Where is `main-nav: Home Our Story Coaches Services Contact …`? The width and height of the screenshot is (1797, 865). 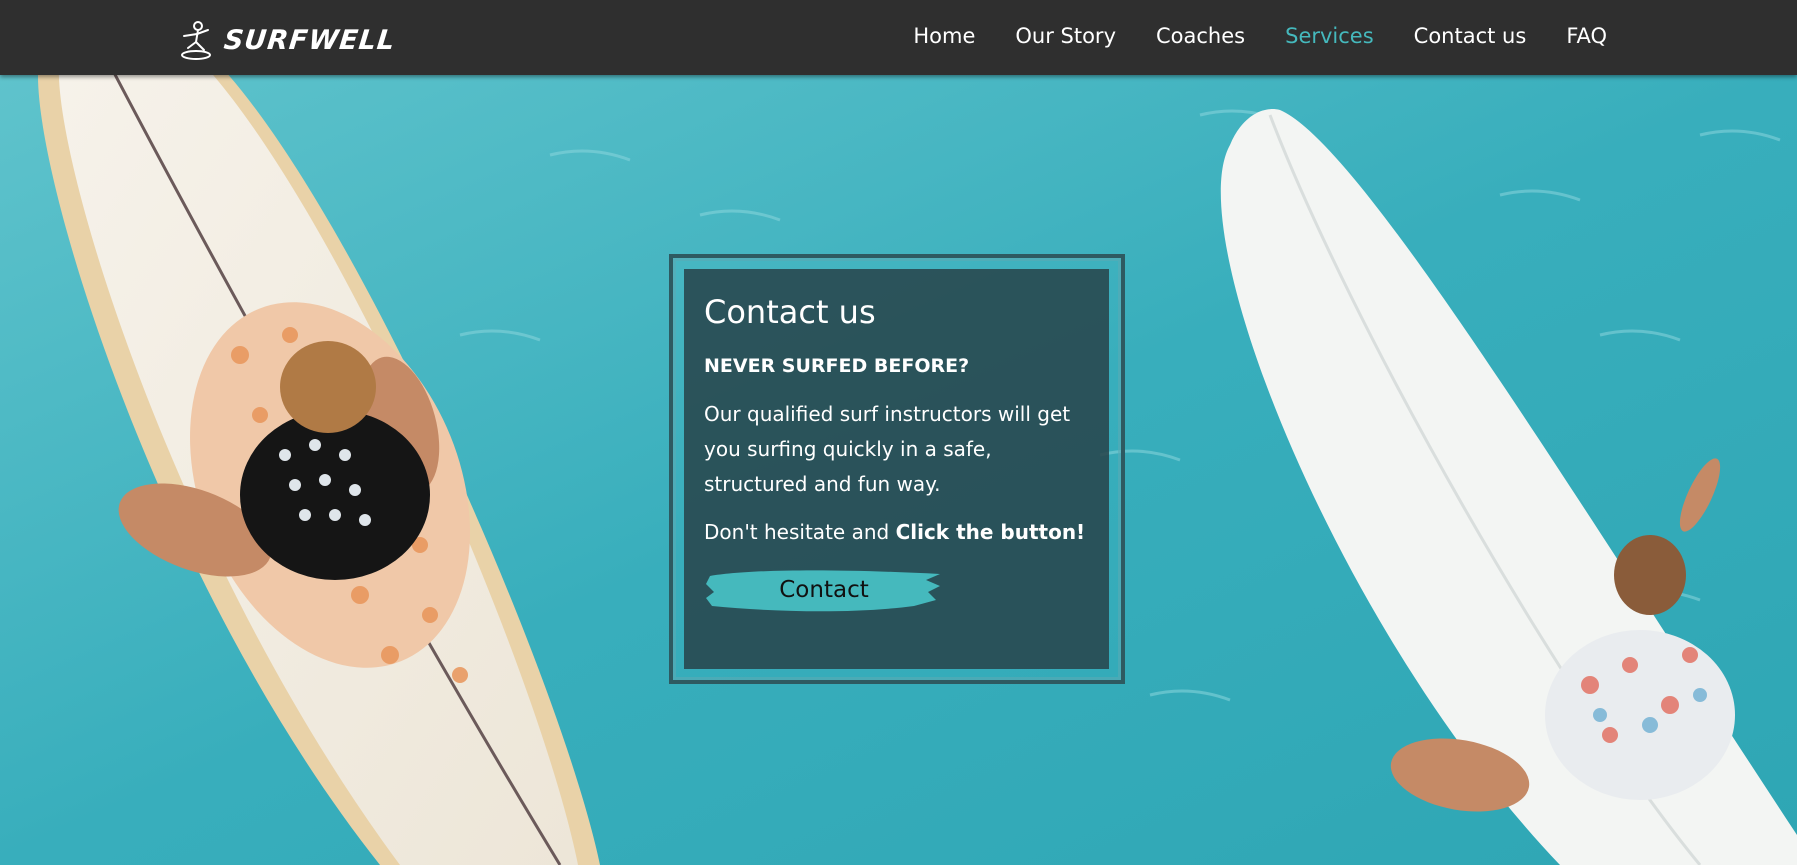 main-nav: Home Our Story Coaches Services Contact … is located at coordinates (1260, 36).